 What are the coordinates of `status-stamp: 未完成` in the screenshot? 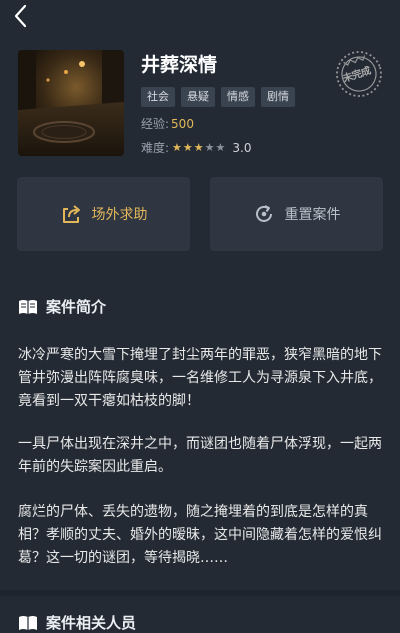 It's located at (359, 74).